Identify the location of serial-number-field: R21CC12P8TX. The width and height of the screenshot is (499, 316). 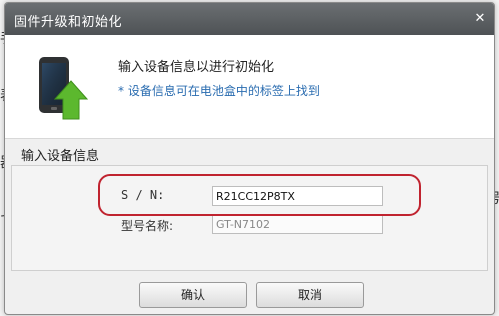
(297, 196).